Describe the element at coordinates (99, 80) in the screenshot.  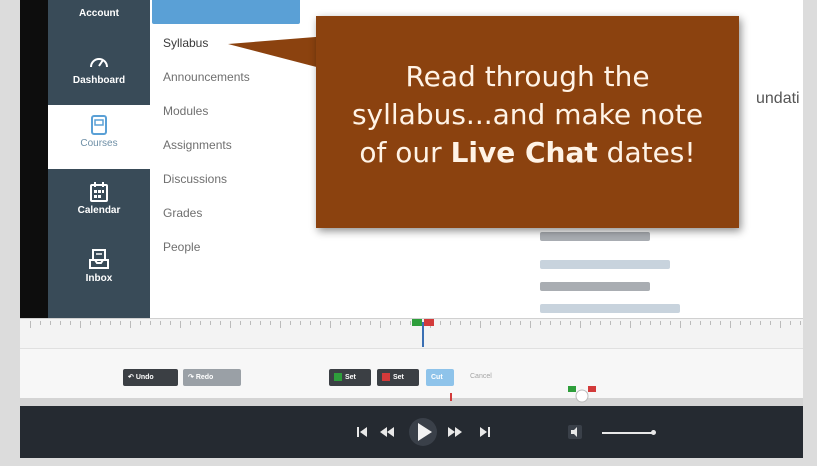
I see `nav-dashboard-label: Dashboard` at that location.